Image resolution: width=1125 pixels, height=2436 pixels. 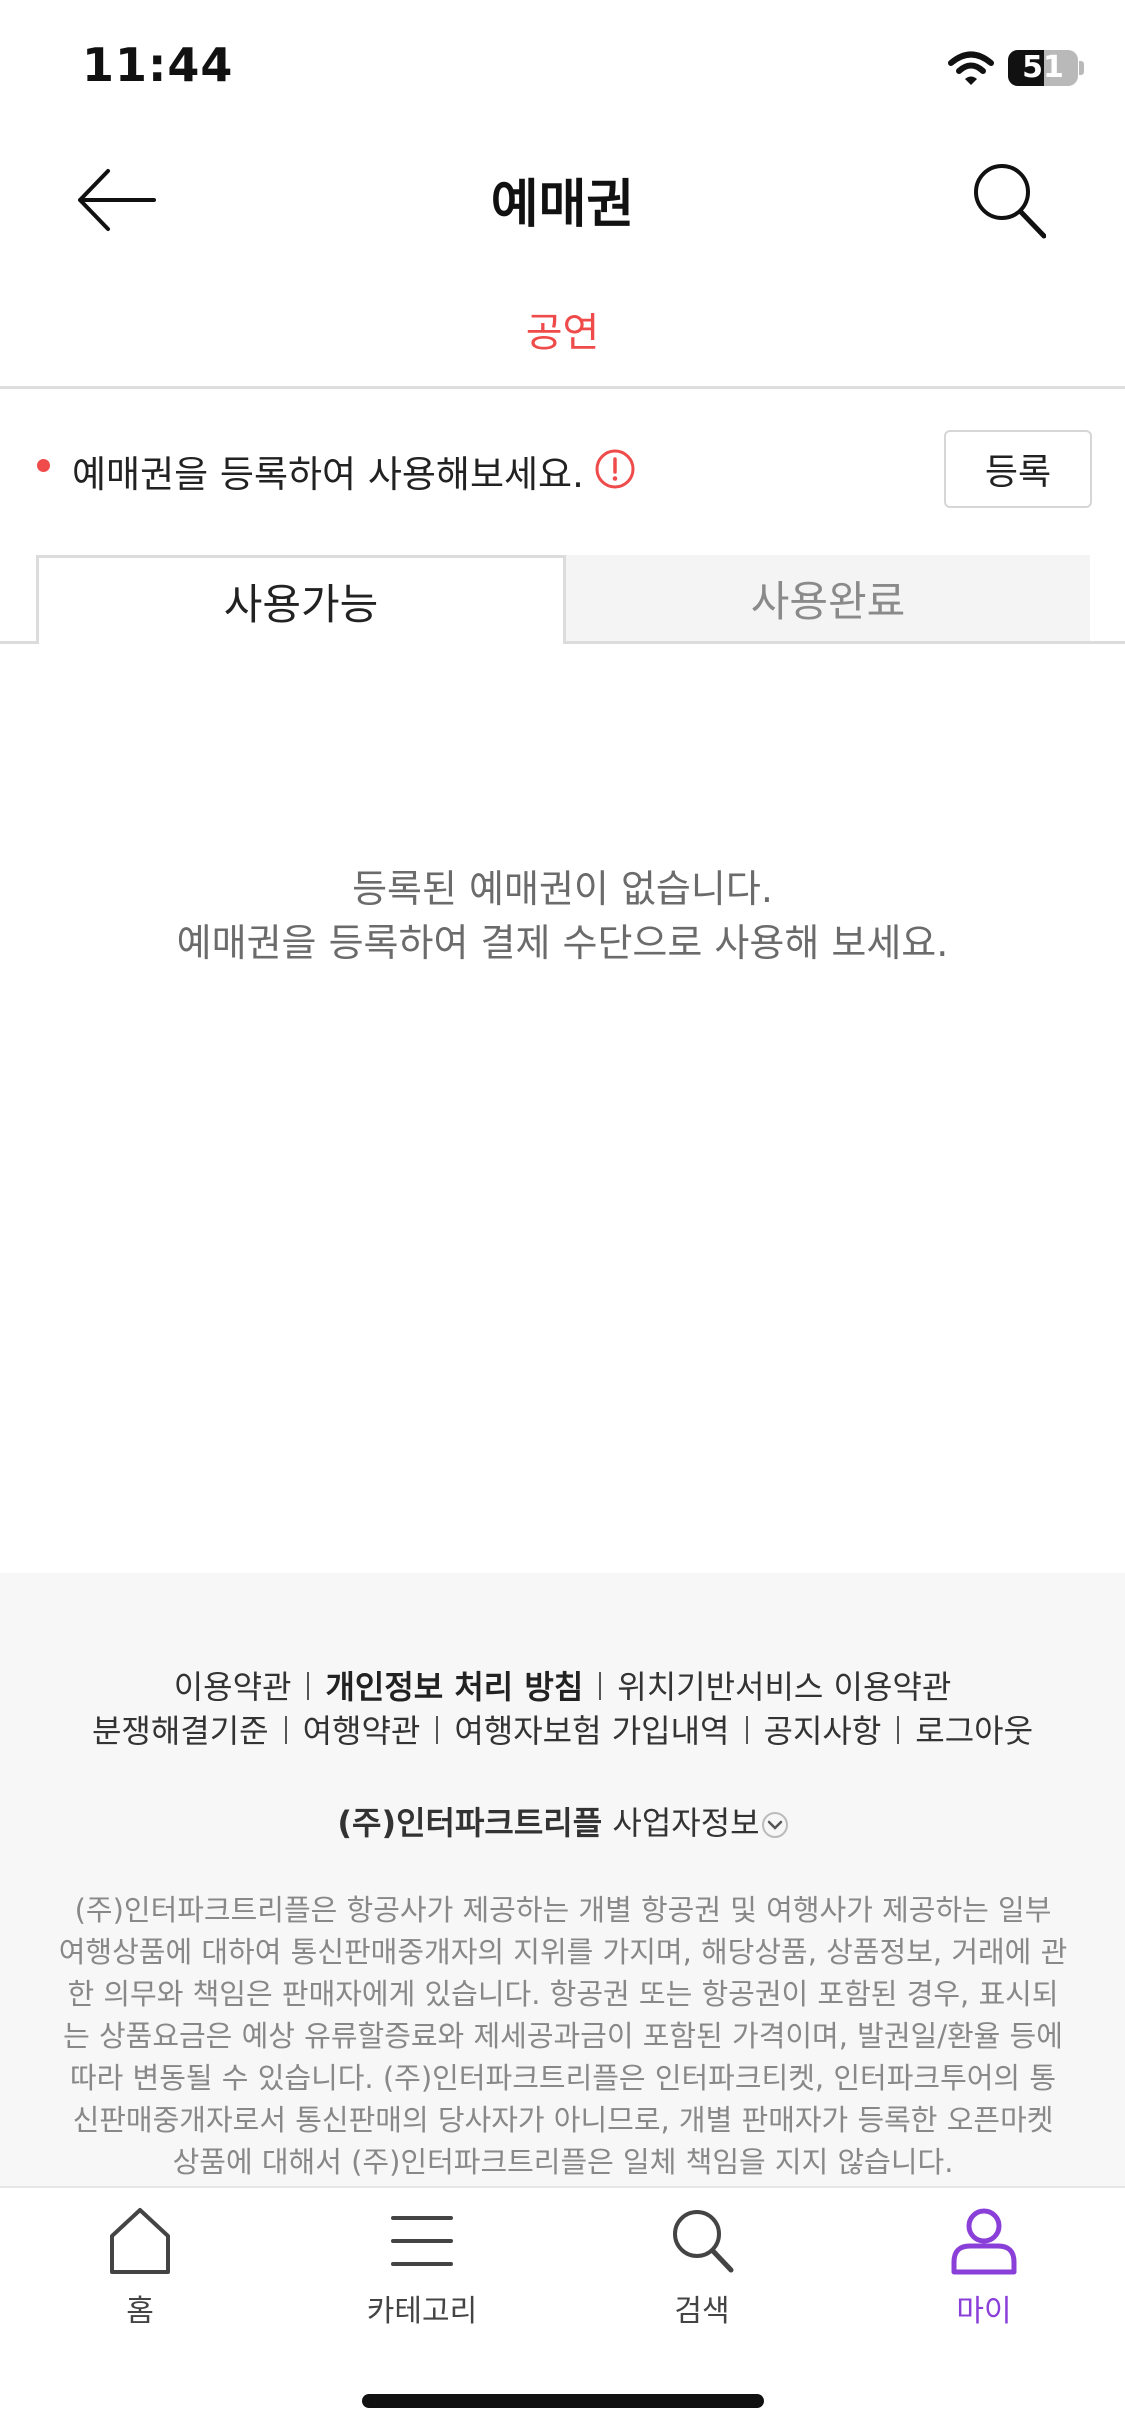 I want to click on nav-my: 마이, so click(x=984, y=2268).